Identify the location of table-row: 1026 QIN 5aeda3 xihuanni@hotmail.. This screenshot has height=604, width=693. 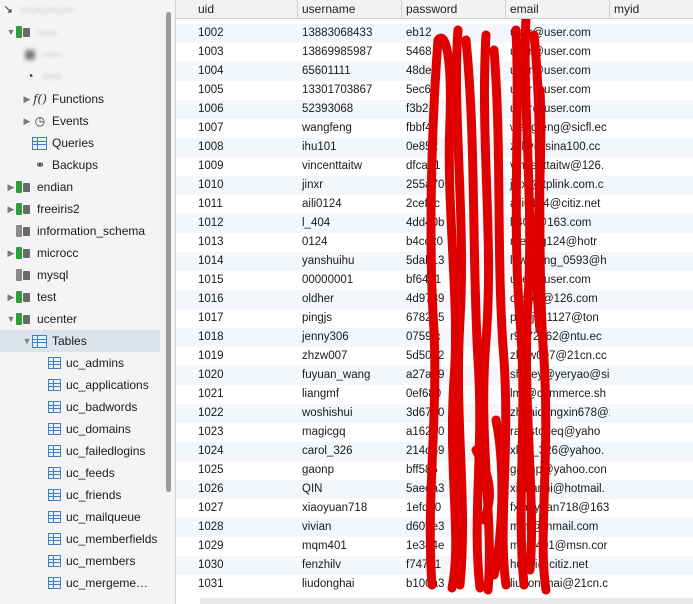
(434, 489).